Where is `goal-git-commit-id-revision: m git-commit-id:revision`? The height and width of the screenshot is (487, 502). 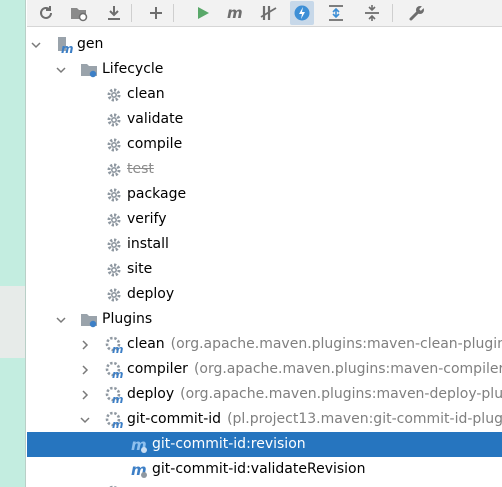 goal-git-commit-id-revision: m git-commit-id:revision is located at coordinates (264, 444).